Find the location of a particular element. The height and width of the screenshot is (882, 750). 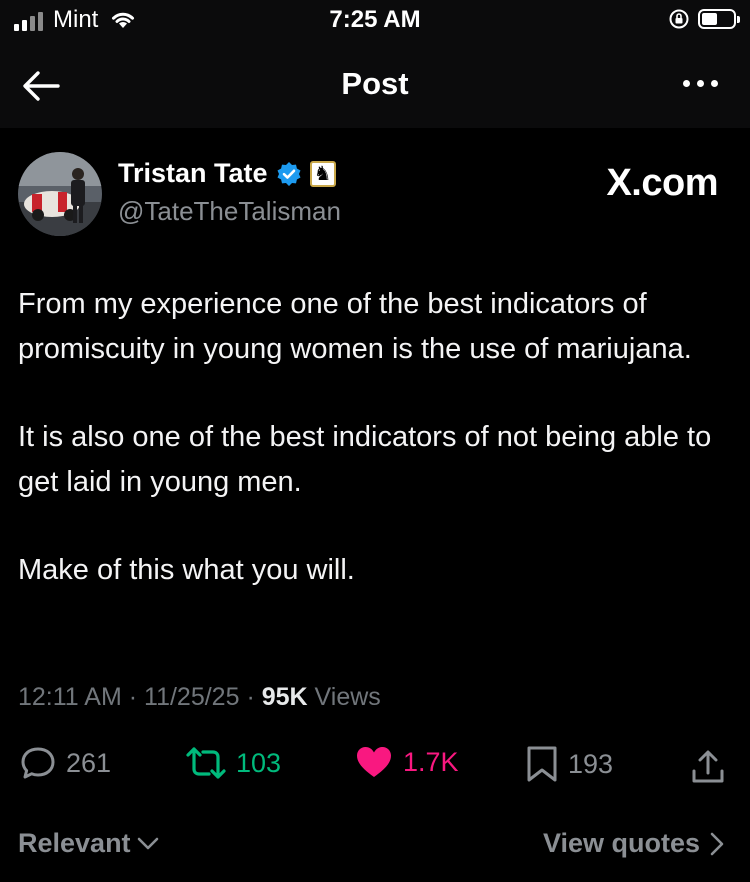

quotes-label: View quotes is located at coordinates (621, 843).